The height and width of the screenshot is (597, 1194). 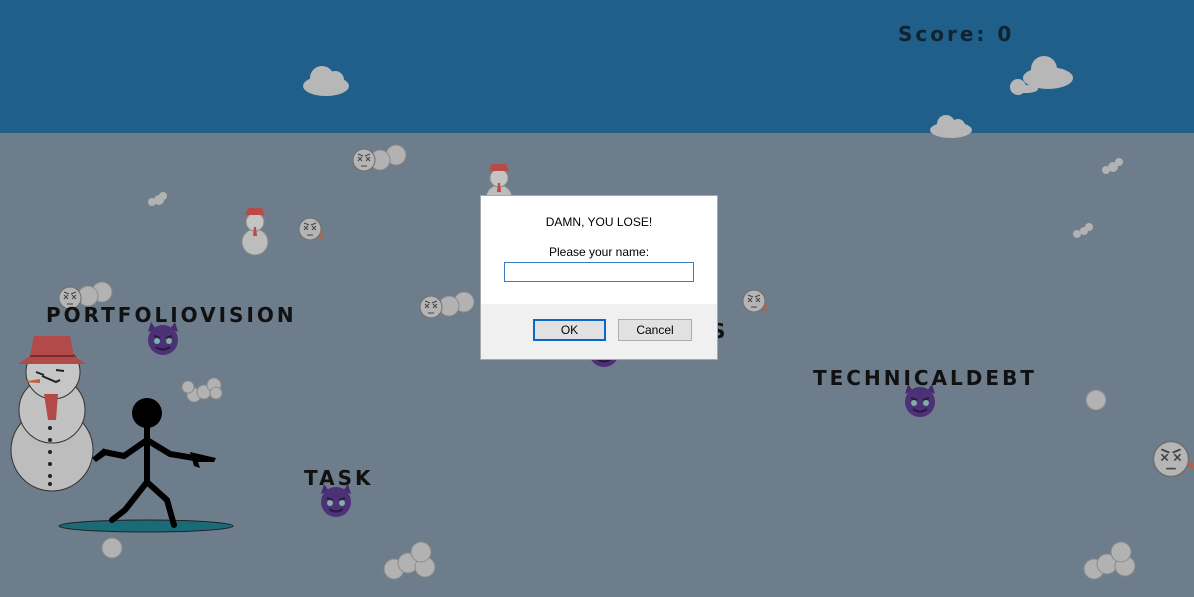 I want to click on name-input, so click(x=599, y=272).